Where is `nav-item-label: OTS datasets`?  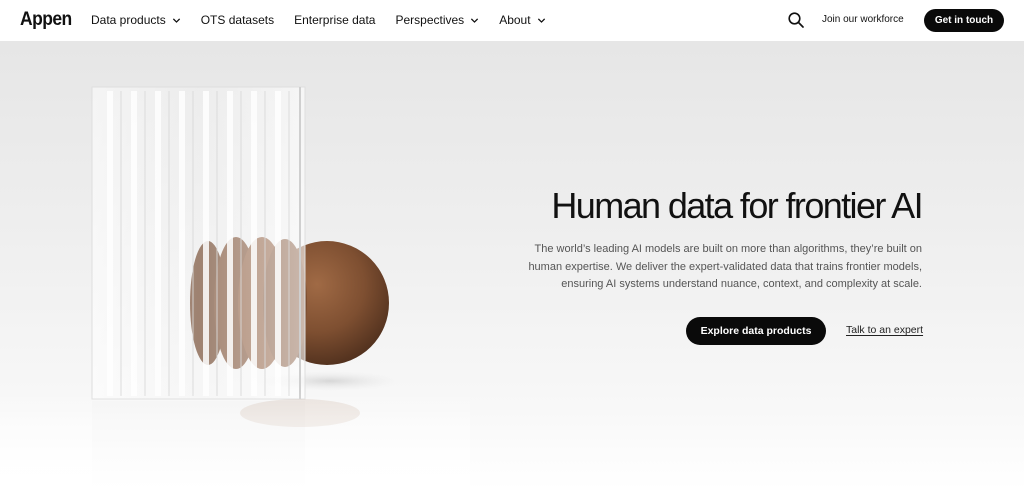 nav-item-label: OTS datasets is located at coordinates (237, 20).